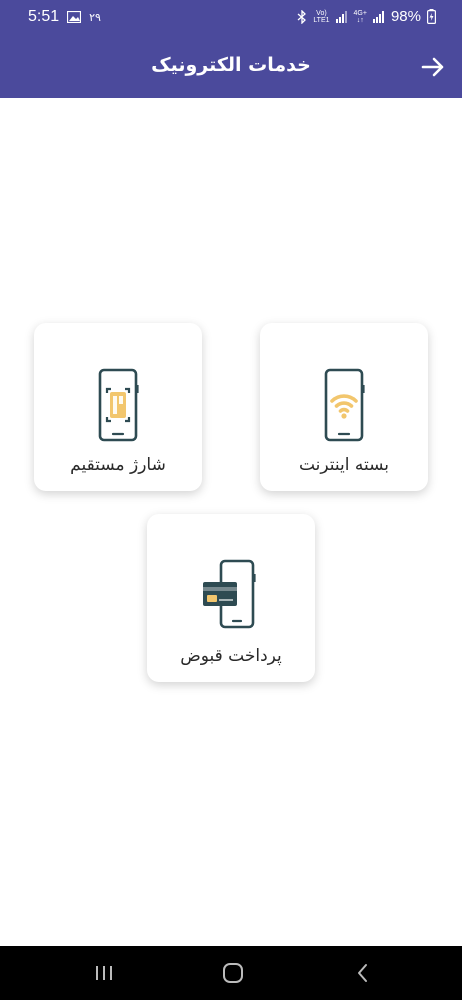  Describe the element at coordinates (405, 16) in the screenshot. I see `battery-percent: 98%` at that location.